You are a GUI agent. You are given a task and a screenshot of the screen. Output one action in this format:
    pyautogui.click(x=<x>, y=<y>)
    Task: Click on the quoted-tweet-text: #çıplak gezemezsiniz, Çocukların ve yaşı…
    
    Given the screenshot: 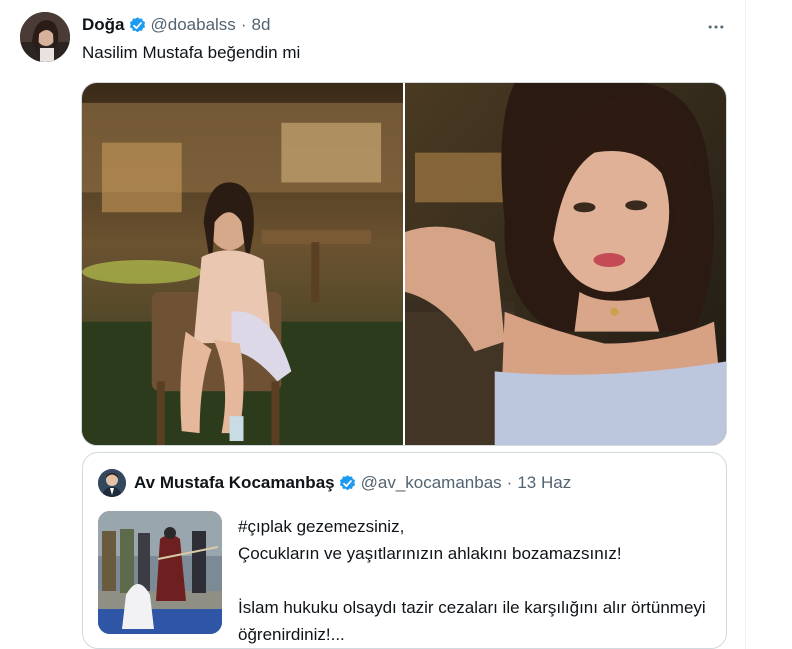 What is the action you would take?
    pyautogui.click(x=472, y=580)
    